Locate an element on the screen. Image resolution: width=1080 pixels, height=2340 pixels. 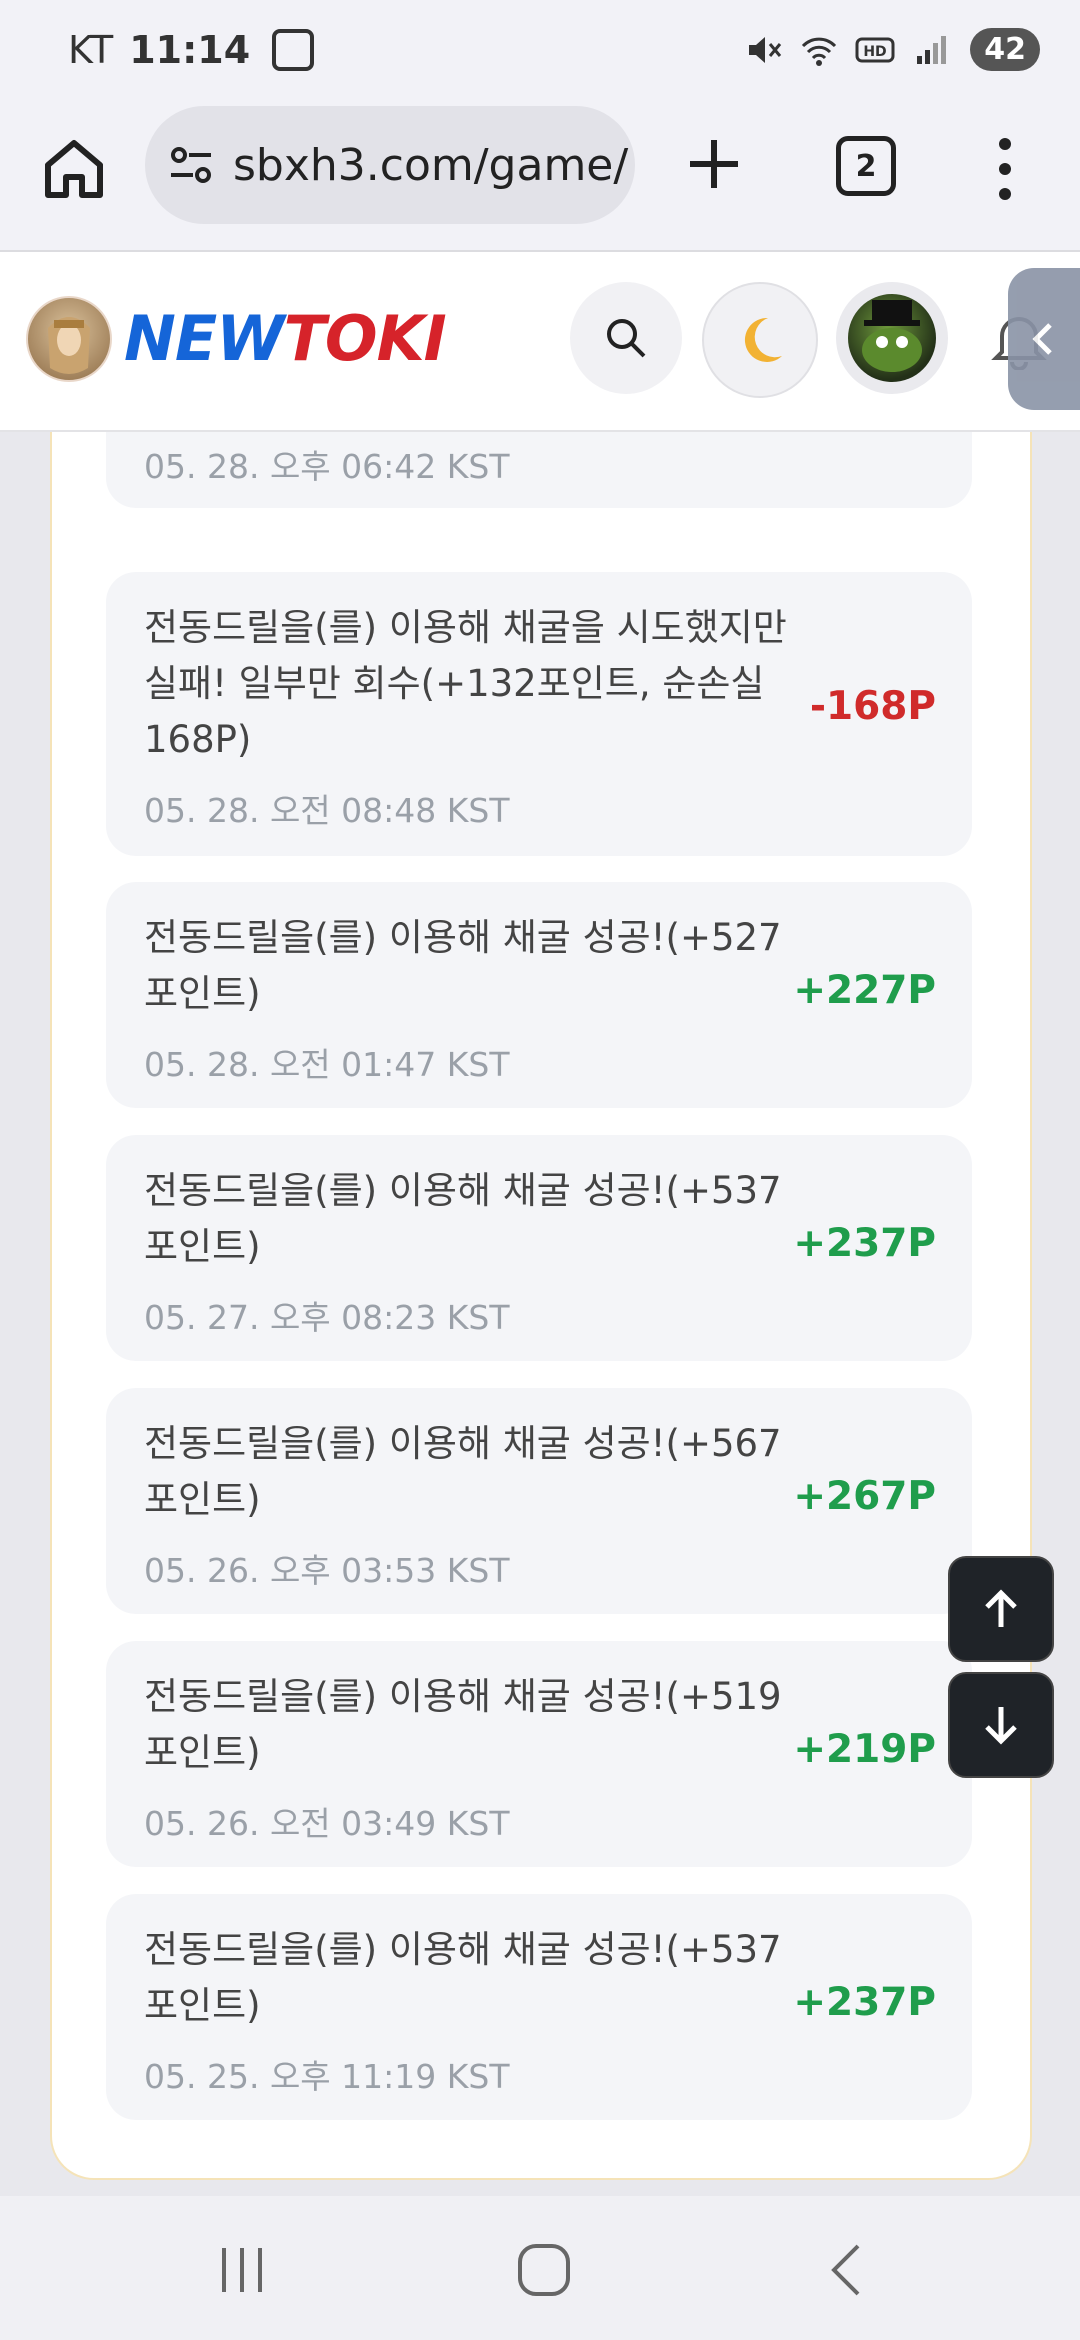
url-text: sbxh3.com/game/ is located at coordinates (430, 165).